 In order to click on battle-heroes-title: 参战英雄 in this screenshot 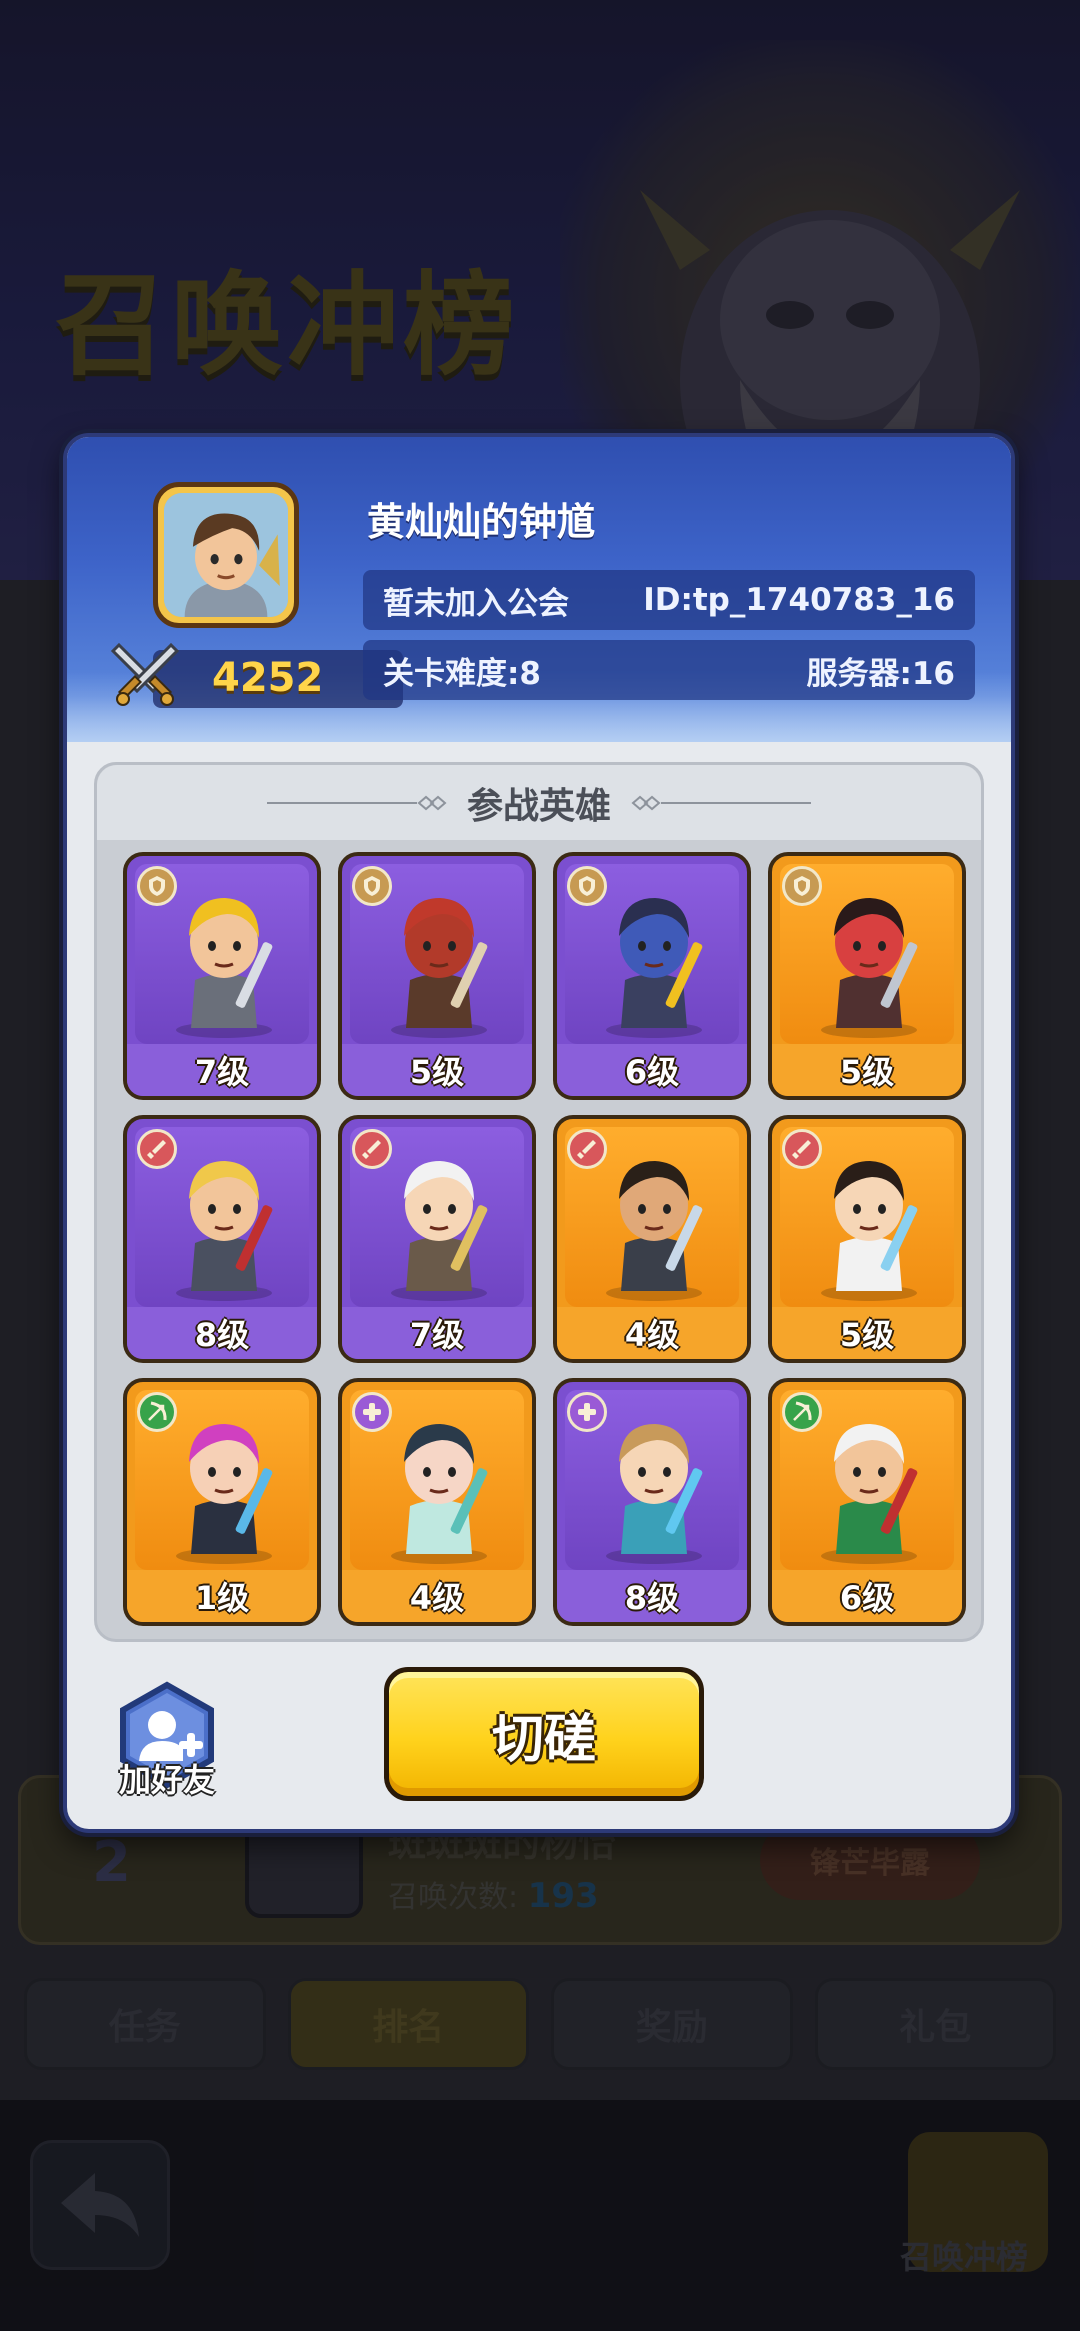, I will do `click(538, 806)`.